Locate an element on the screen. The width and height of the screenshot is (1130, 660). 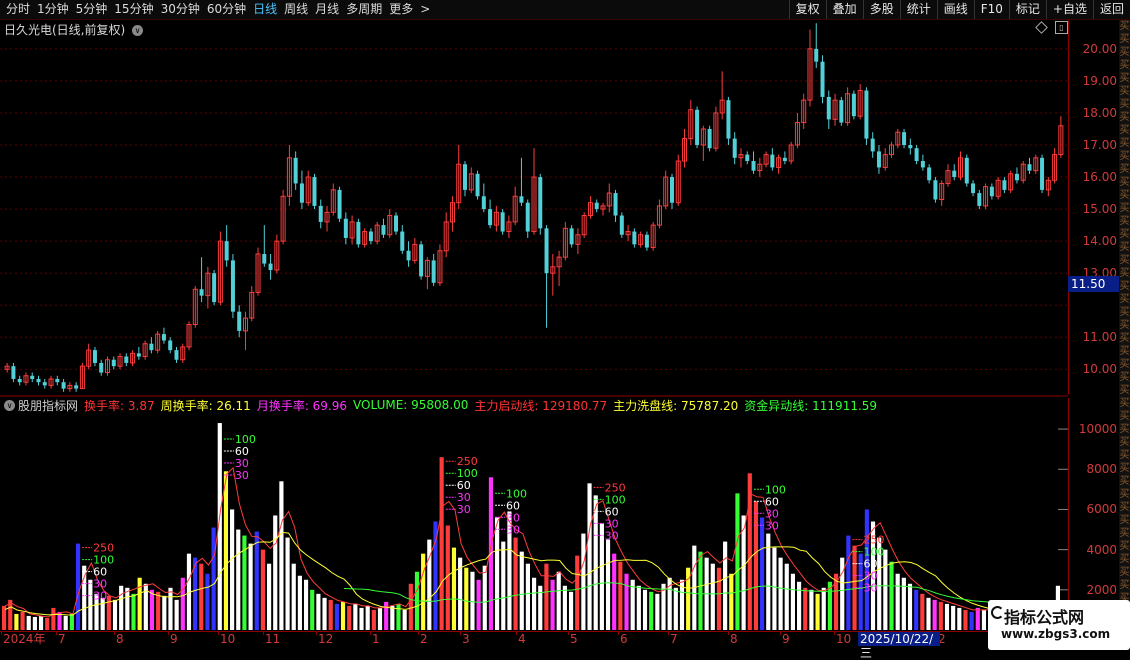
date-tick-label: 11 is located at coordinates (273, 639).